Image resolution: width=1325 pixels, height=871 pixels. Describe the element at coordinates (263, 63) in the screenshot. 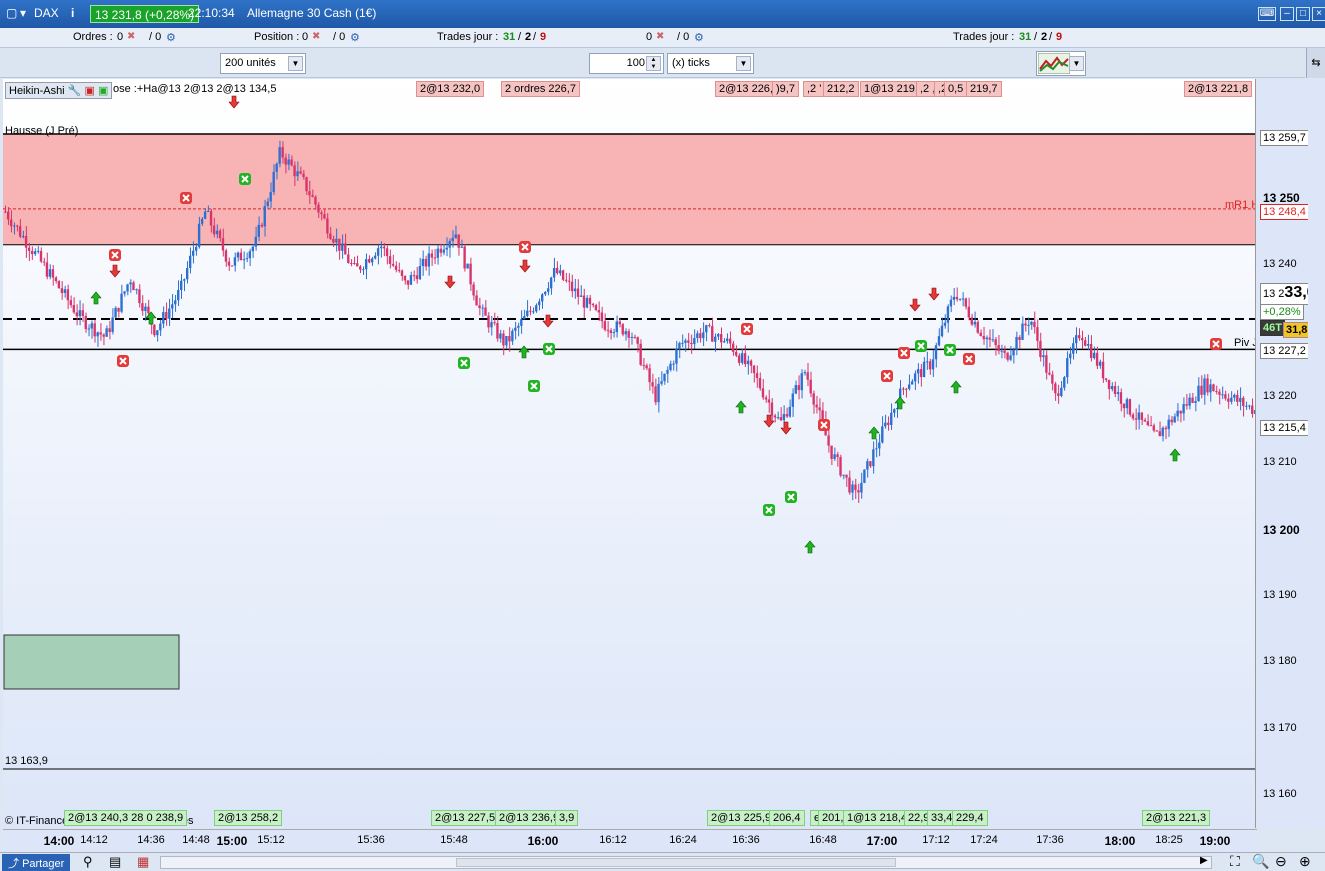

I see `units-select: 200 unités ▼` at that location.